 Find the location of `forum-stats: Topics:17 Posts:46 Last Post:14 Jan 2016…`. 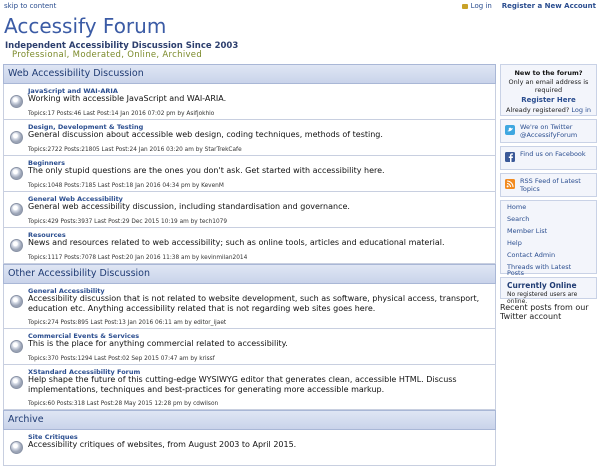

forum-stats: Topics:17 Posts:46 Last Post:14 Jan 2016… is located at coordinates (121, 114).